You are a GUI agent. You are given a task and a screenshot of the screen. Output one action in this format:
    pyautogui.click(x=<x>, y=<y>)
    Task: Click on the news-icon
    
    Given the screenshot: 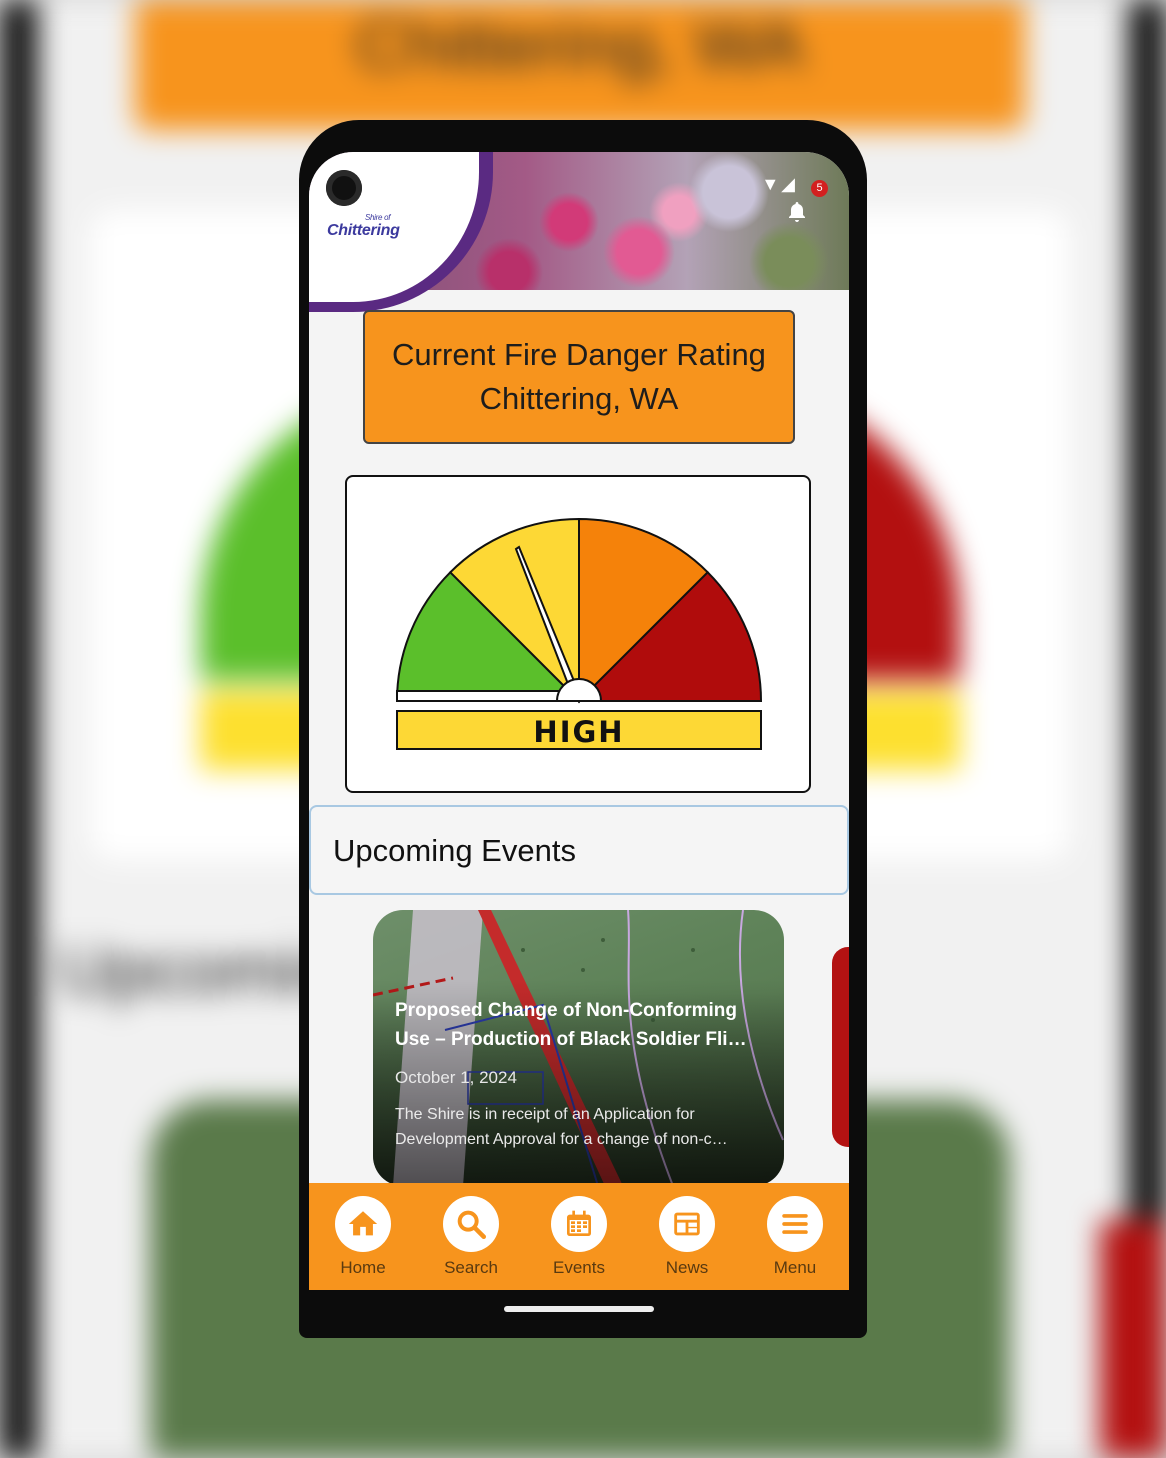 What is the action you would take?
    pyautogui.click(x=687, y=1224)
    